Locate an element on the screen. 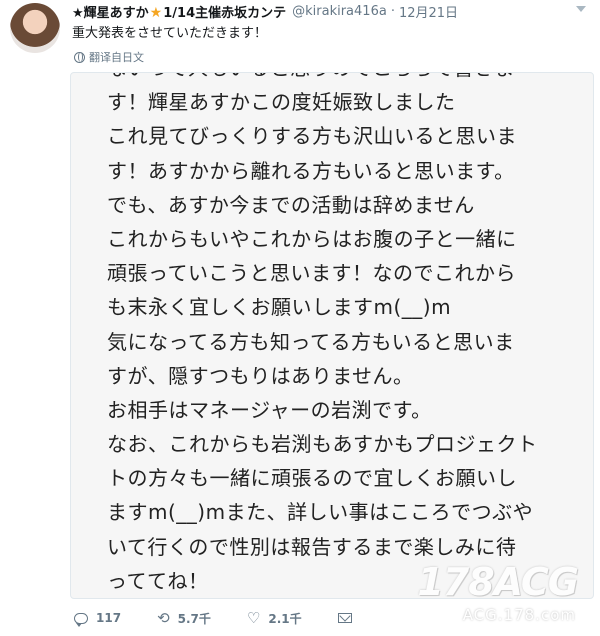 The width and height of the screenshot is (600, 636). image-text-line: すが、隠すつもりはありません。 is located at coordinates (260, 375).